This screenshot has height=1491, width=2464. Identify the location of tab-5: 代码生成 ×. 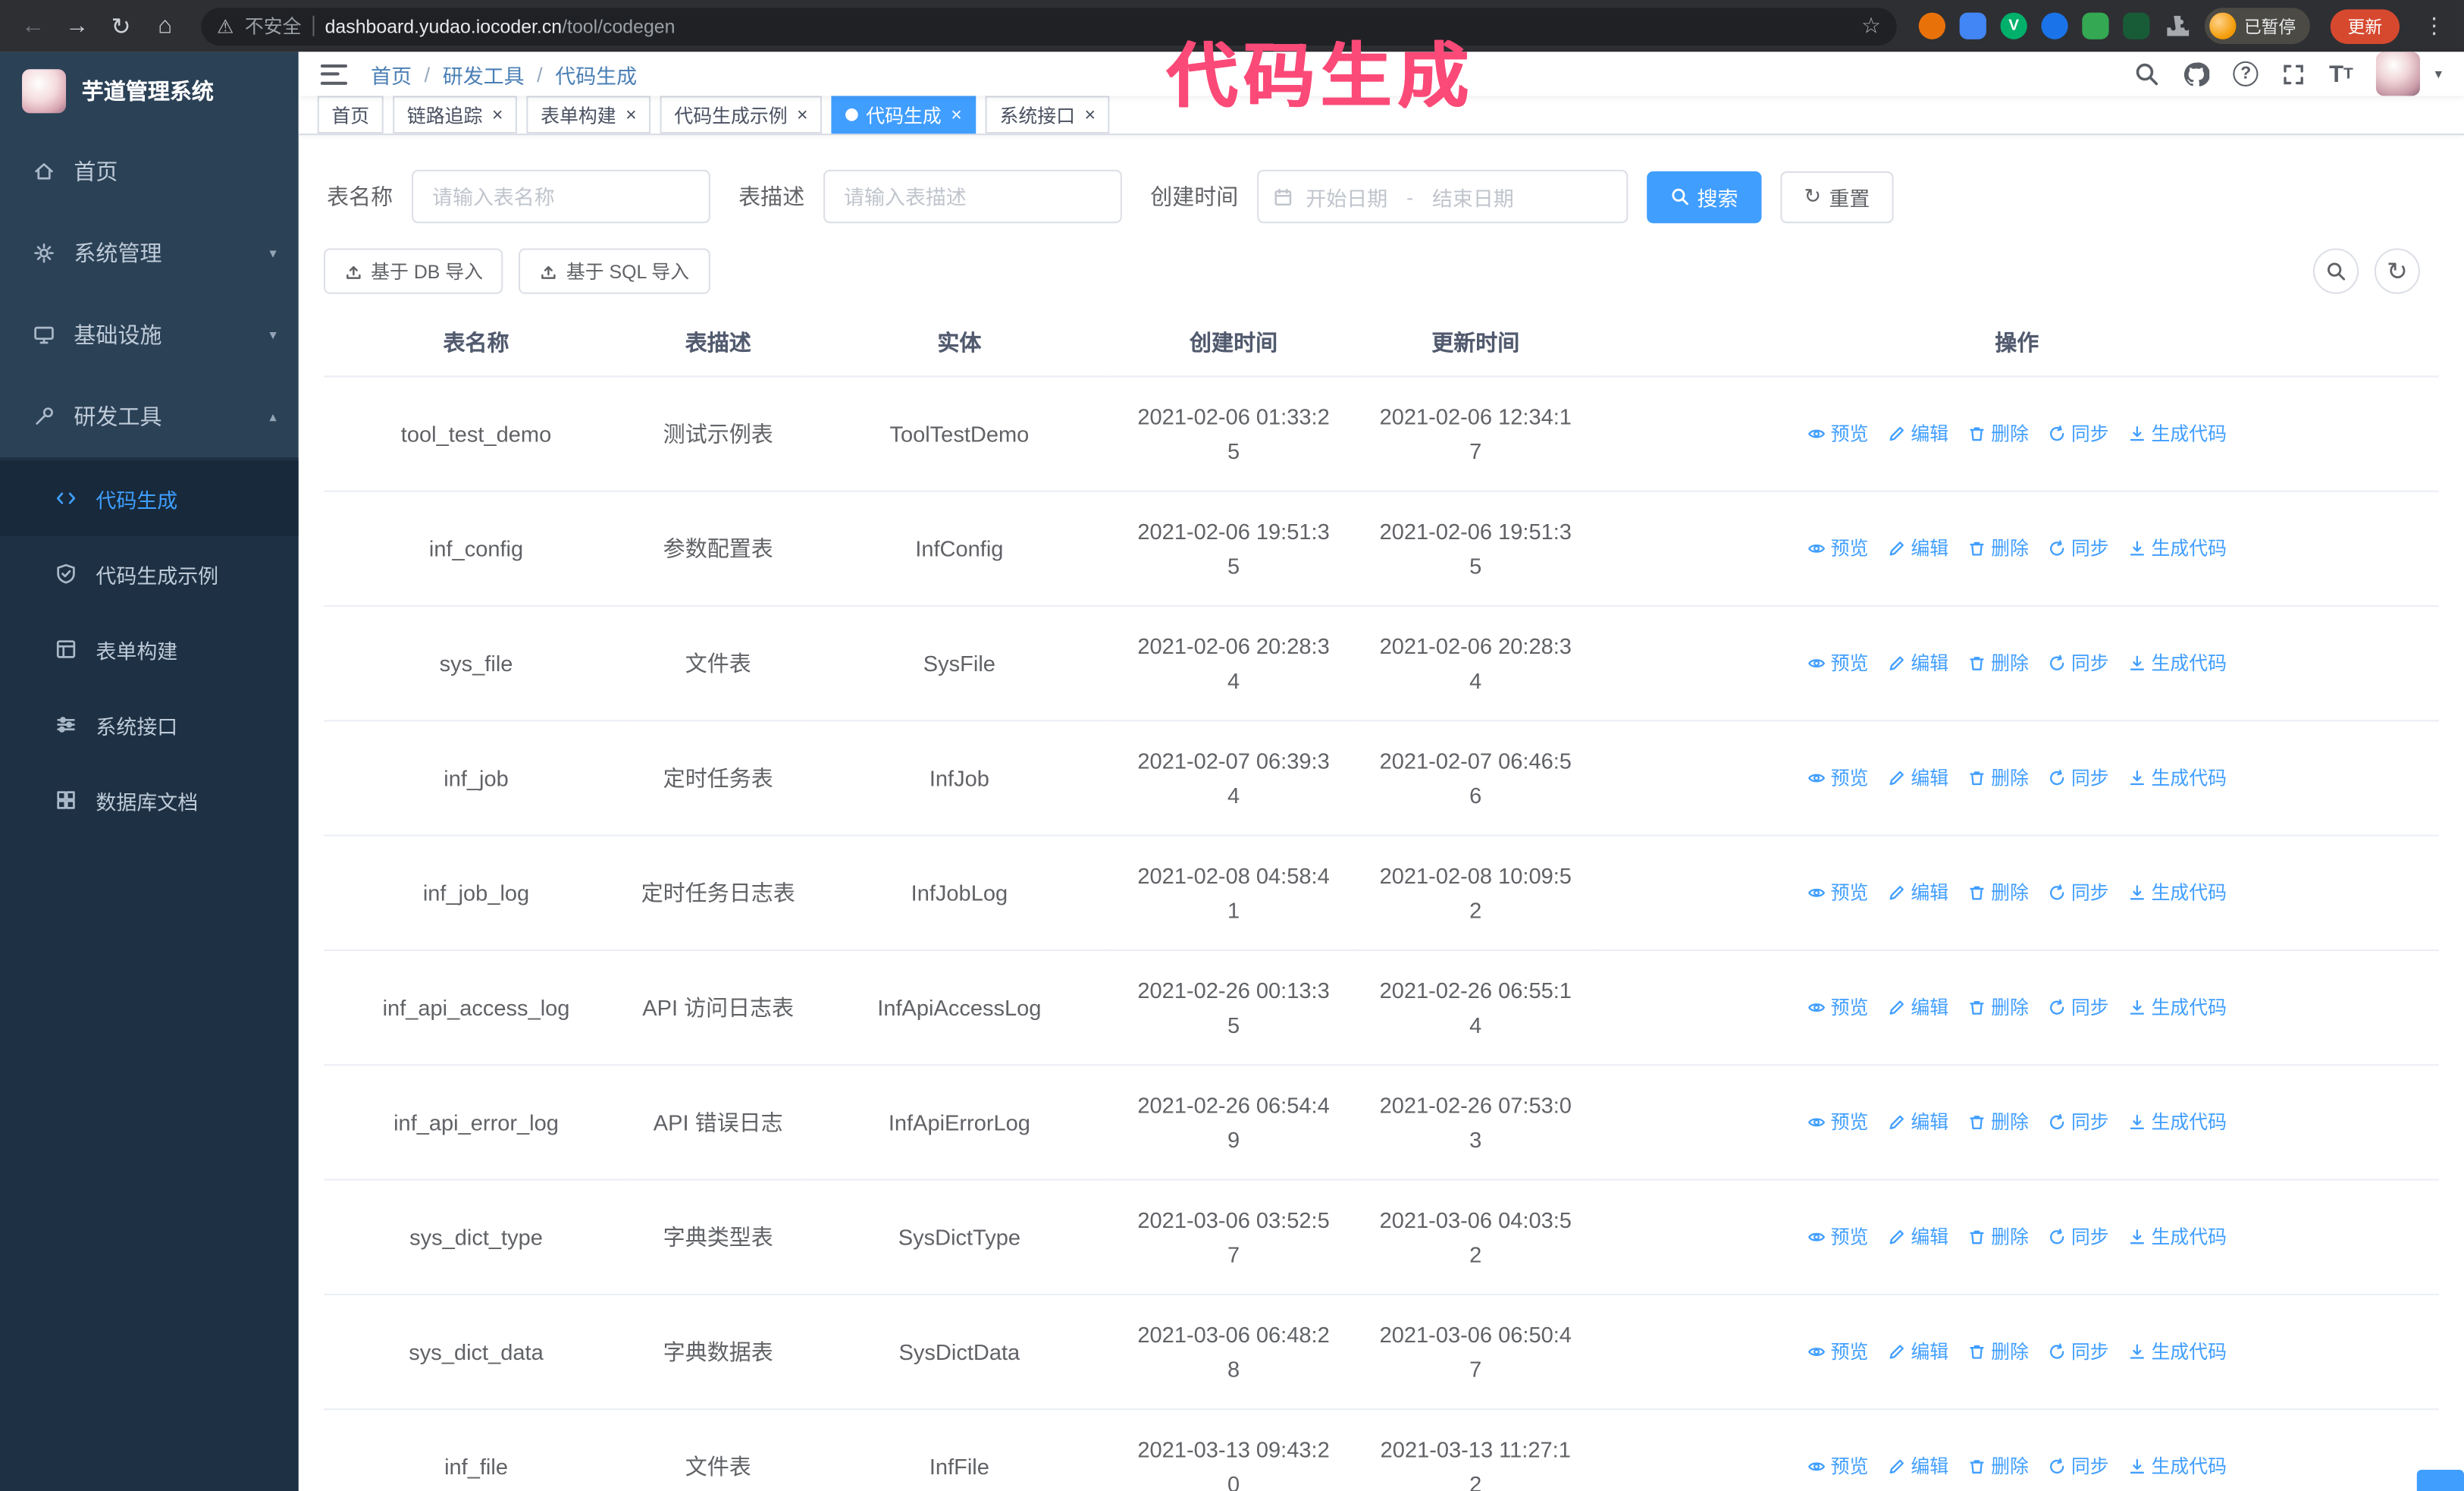
(904, 115).